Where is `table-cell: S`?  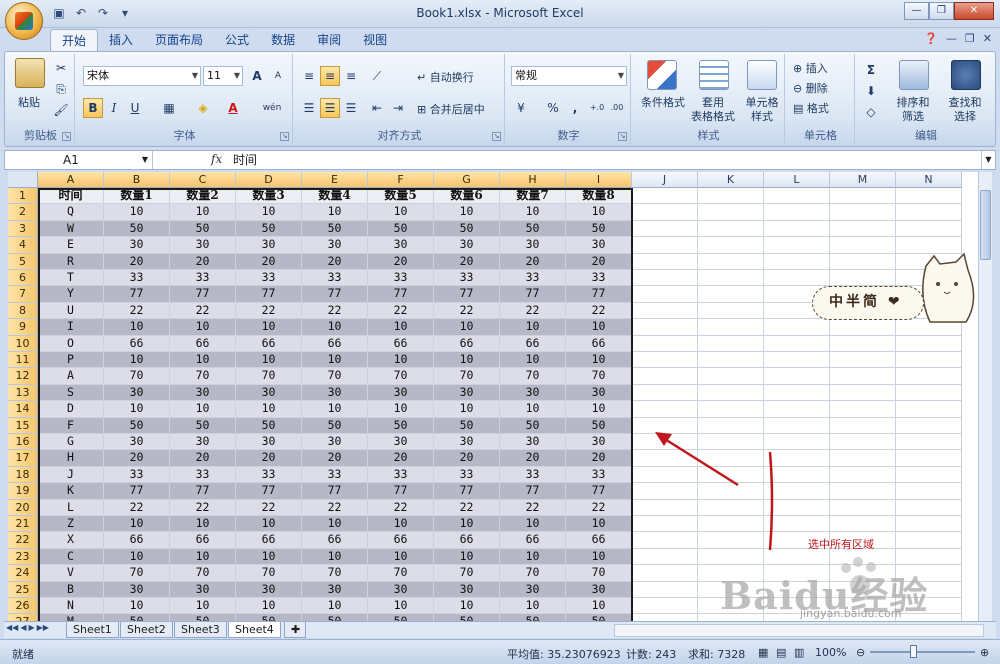 table-cell: S is located at coordinates (71, 393).